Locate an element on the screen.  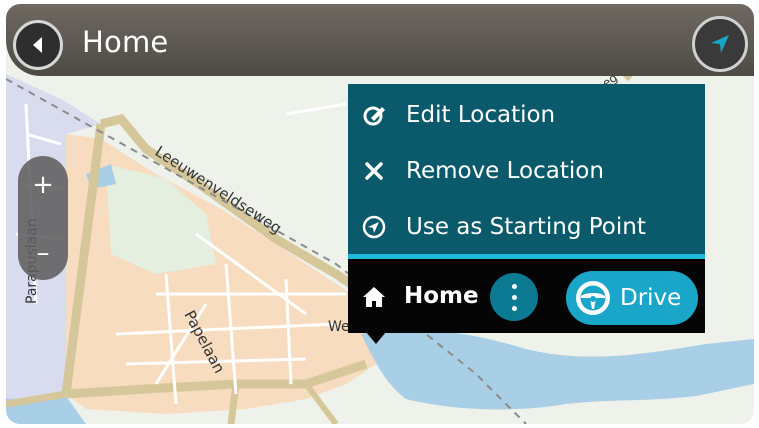
drive-button: Drive is located at coordinates (632, 298).